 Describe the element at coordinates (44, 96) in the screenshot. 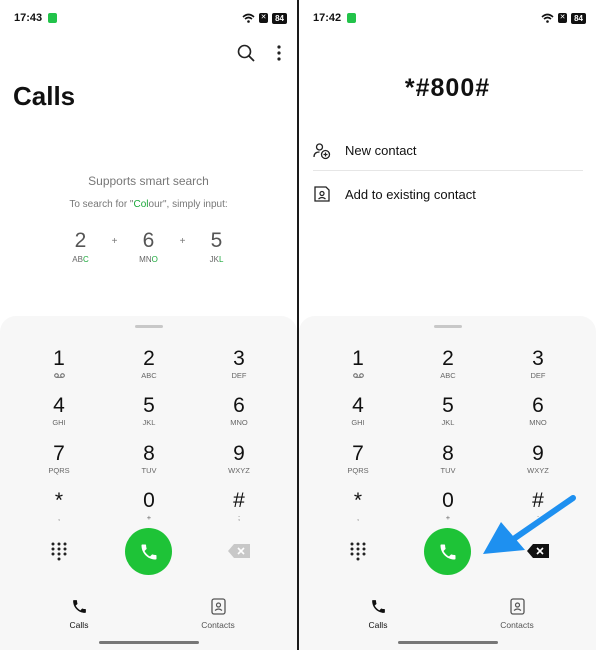

I see `page-title: Calls` at that location.